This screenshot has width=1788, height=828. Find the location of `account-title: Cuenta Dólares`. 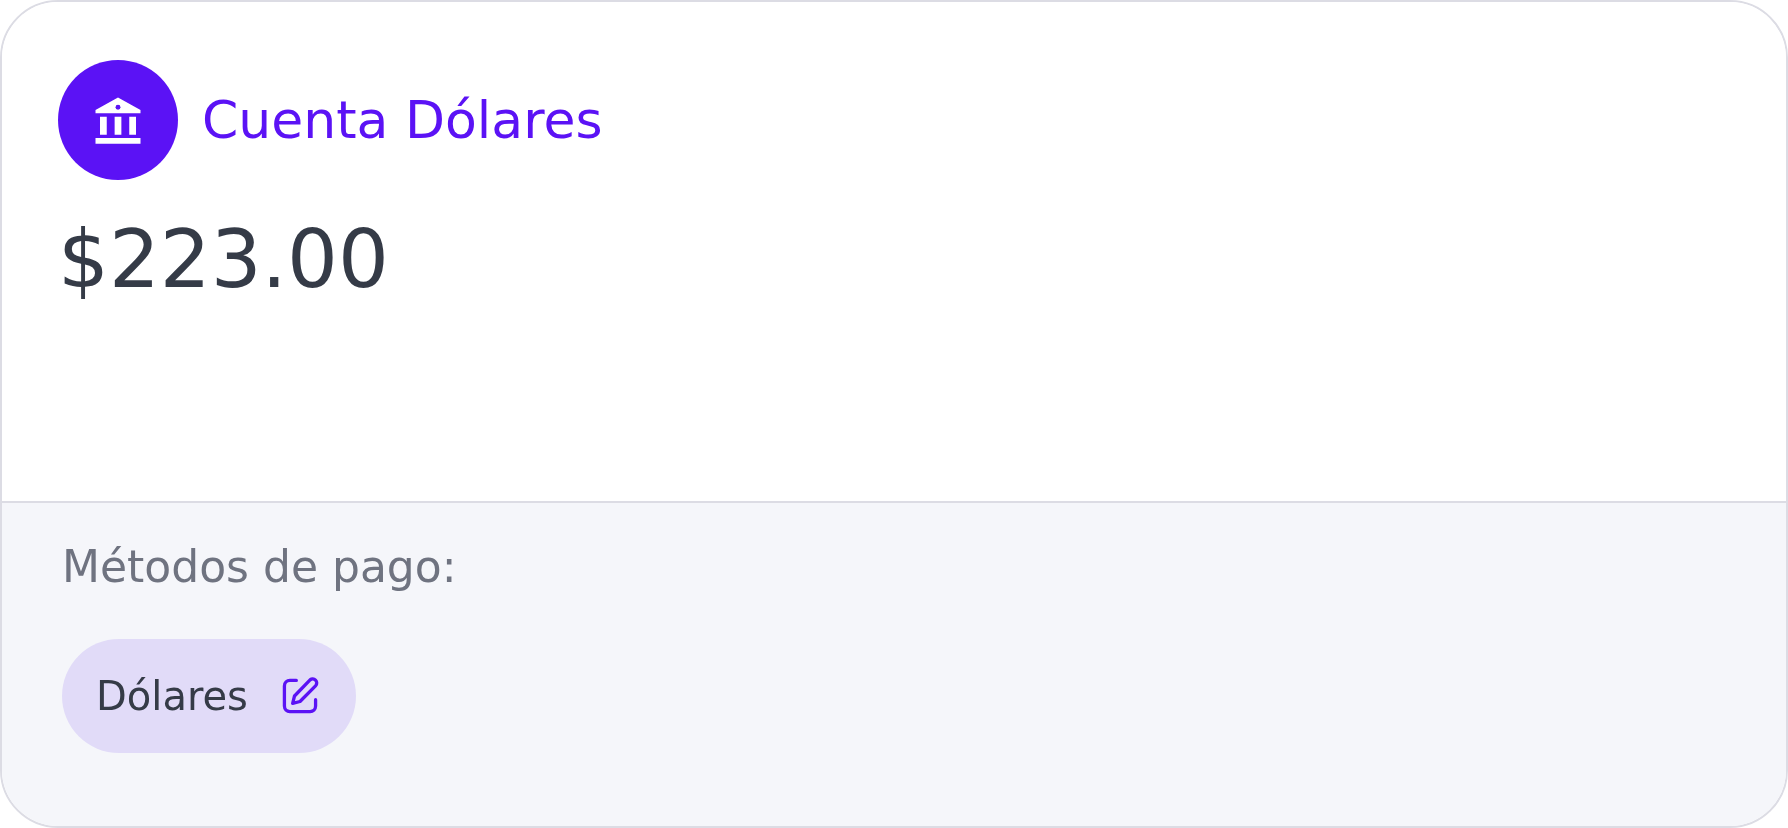

account-title: Cuenta Dólares is located at coordinates (402, 120).